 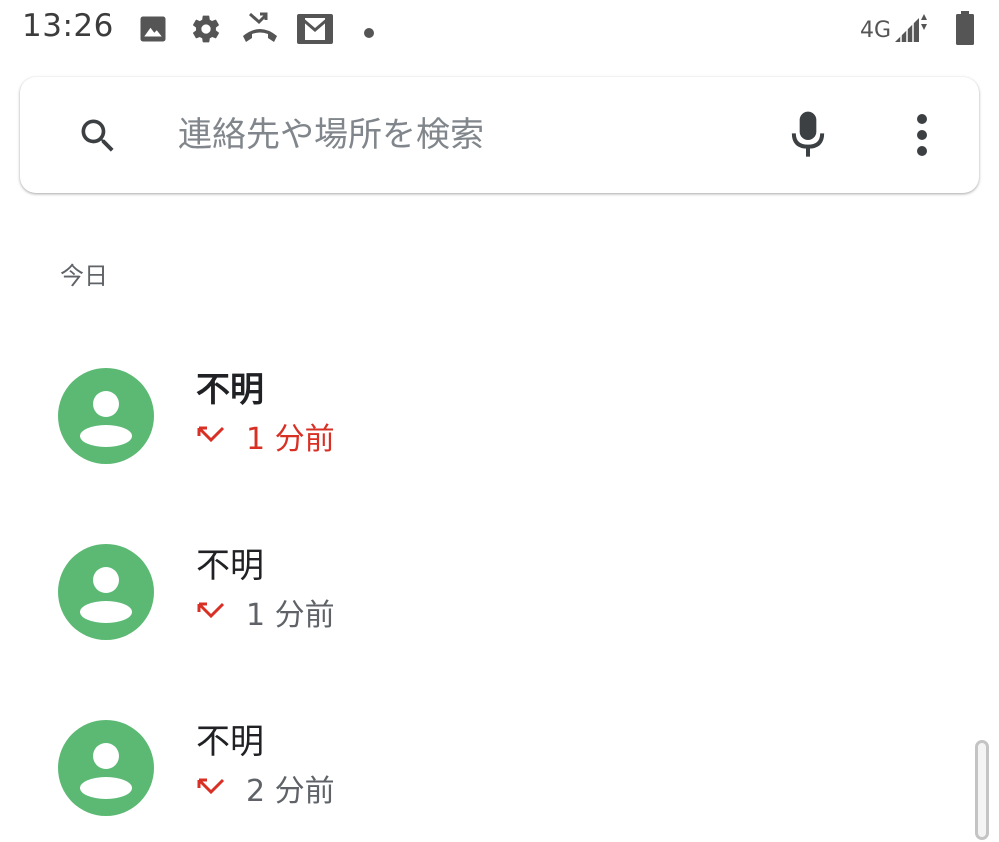 I want to click on status-right-group: 4G, so click(x=917, y=30).